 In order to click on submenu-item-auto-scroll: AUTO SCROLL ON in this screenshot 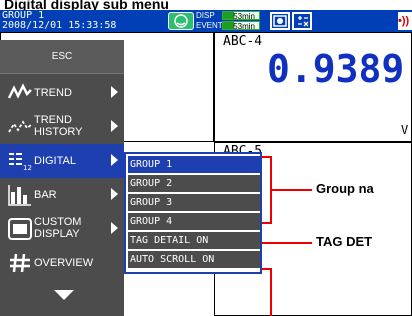, I will do `click(194, 259)`.